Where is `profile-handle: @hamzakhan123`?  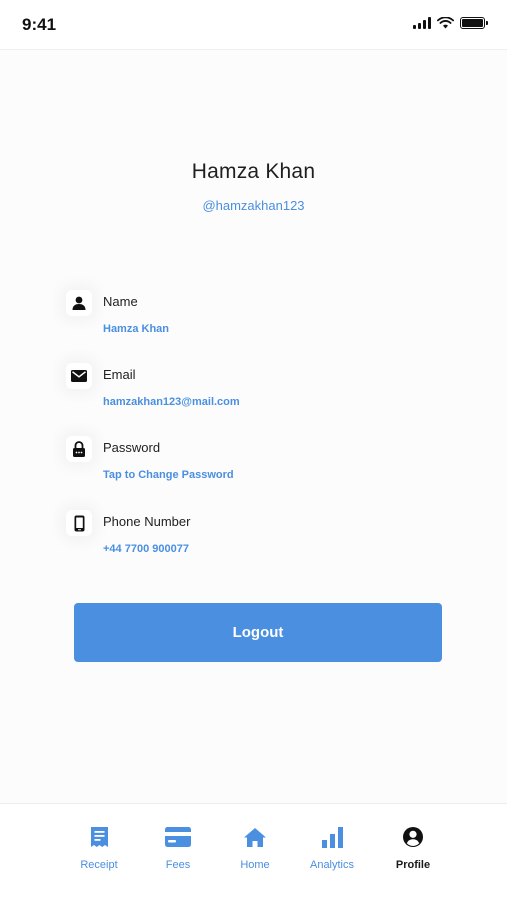 profile-handle: @hamzakhan123 is located at coordinates (253, 205).